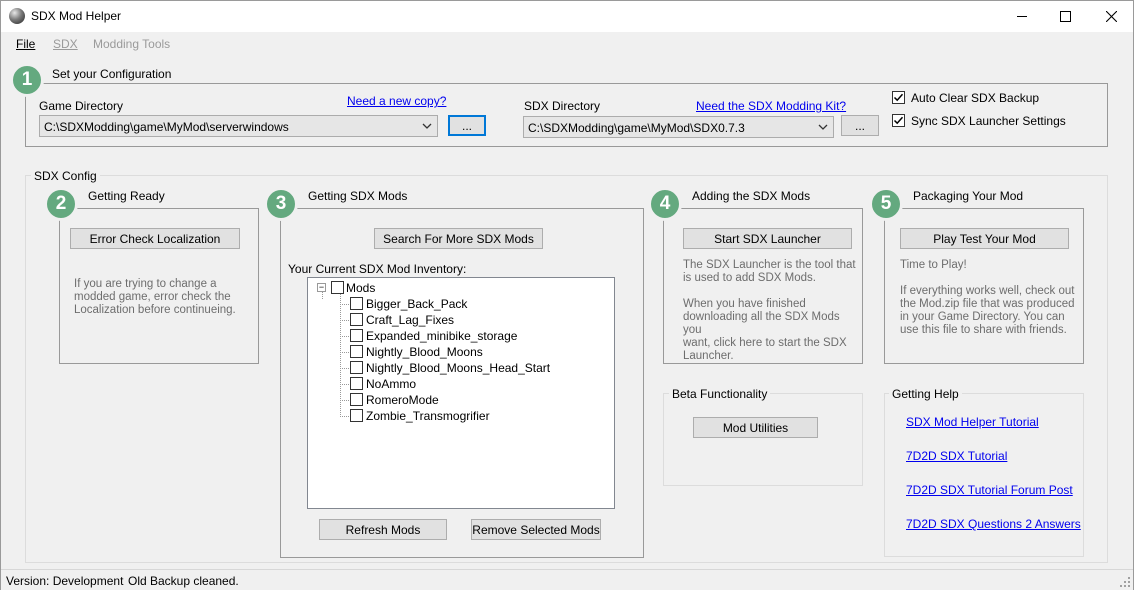 The image size is (1134, 590). Describe the element at coordinates (720, 394) in the screenshot. I see `beta-functionality-title: Beta Functionality` at that location.